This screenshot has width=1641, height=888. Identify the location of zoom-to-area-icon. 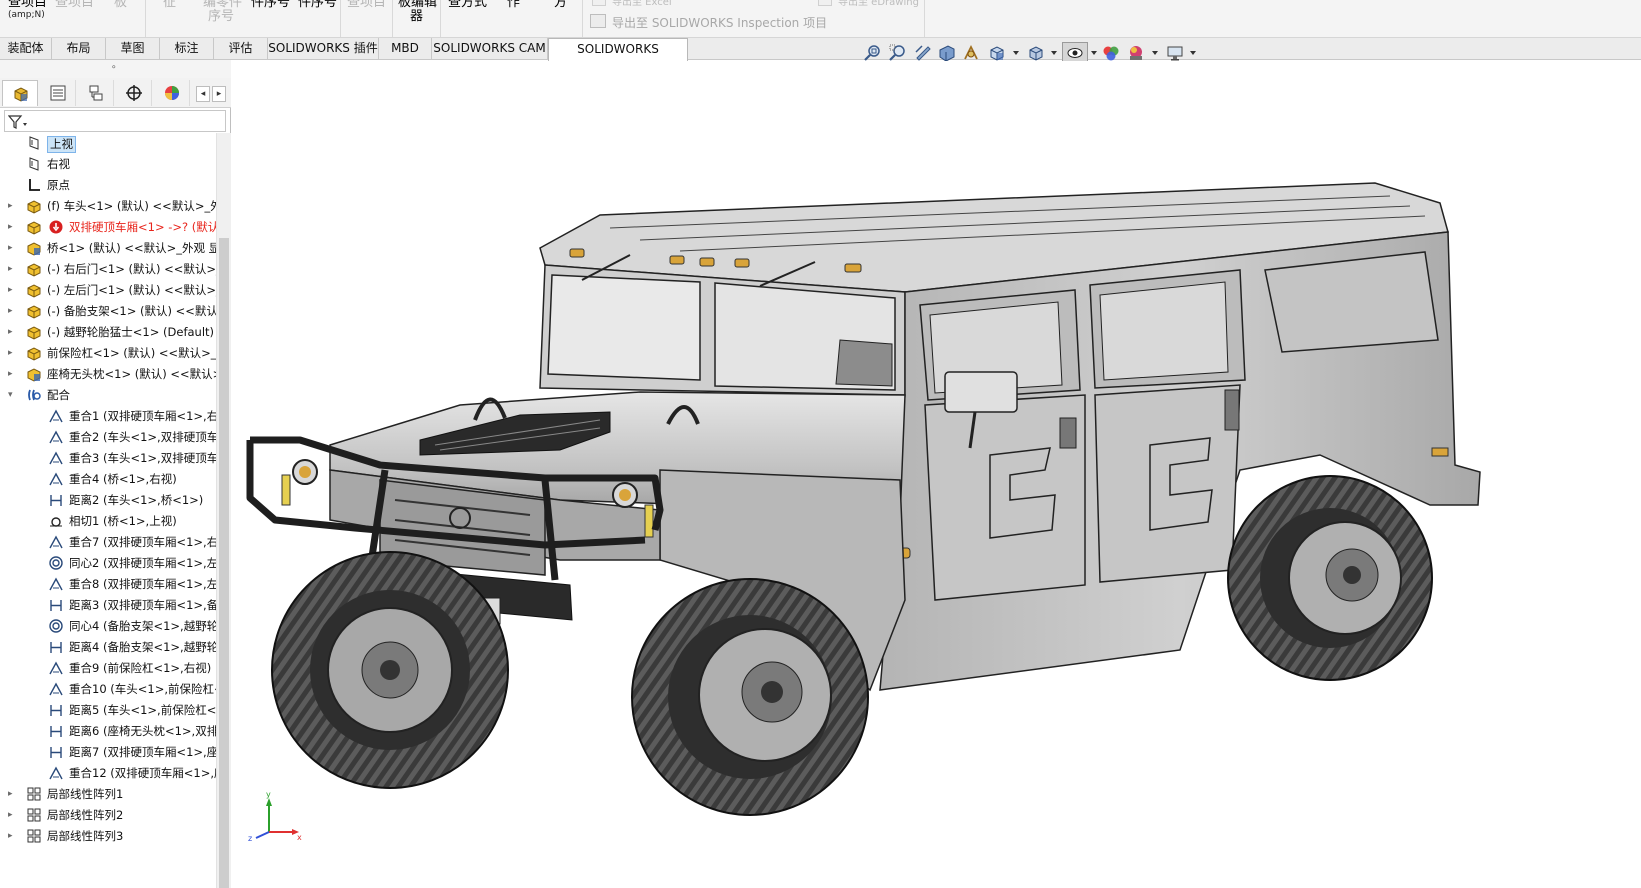
(898, 53).